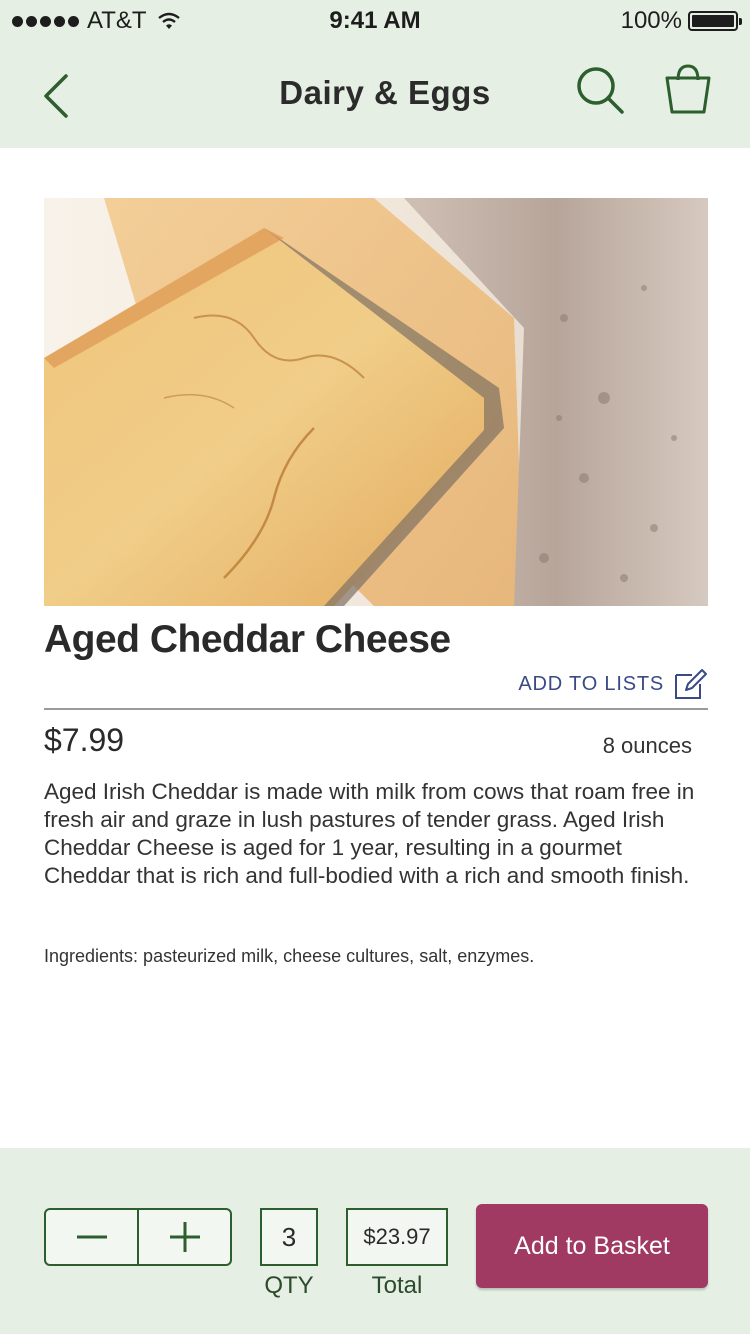 The width and height of the screenshot is (750, 1334). Describe the element at coordinates (397, 1285) in the screenshot. I see `total-label: Total` at that location.